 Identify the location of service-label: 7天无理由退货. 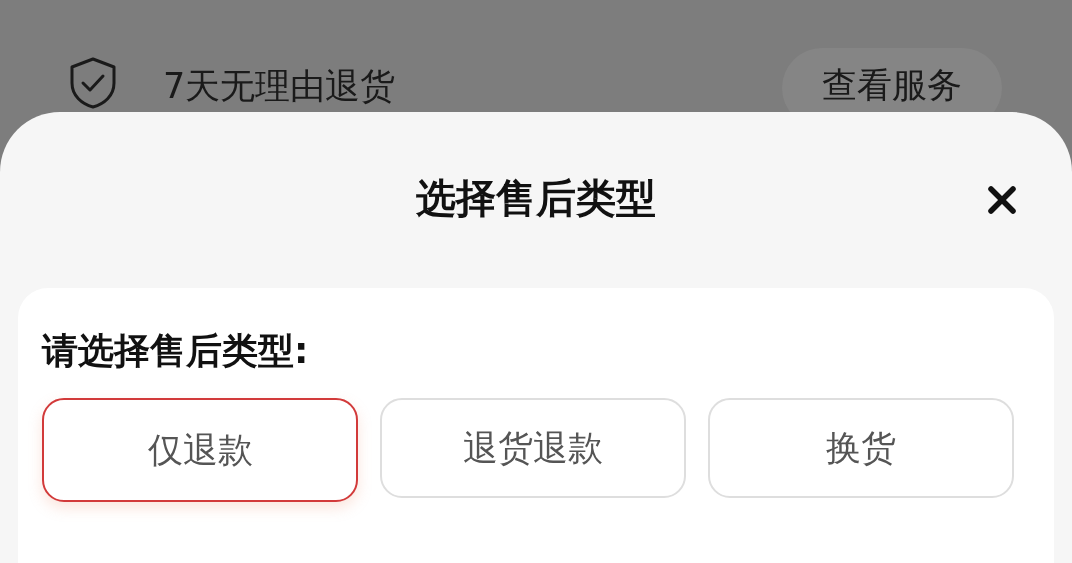
(279, 86).